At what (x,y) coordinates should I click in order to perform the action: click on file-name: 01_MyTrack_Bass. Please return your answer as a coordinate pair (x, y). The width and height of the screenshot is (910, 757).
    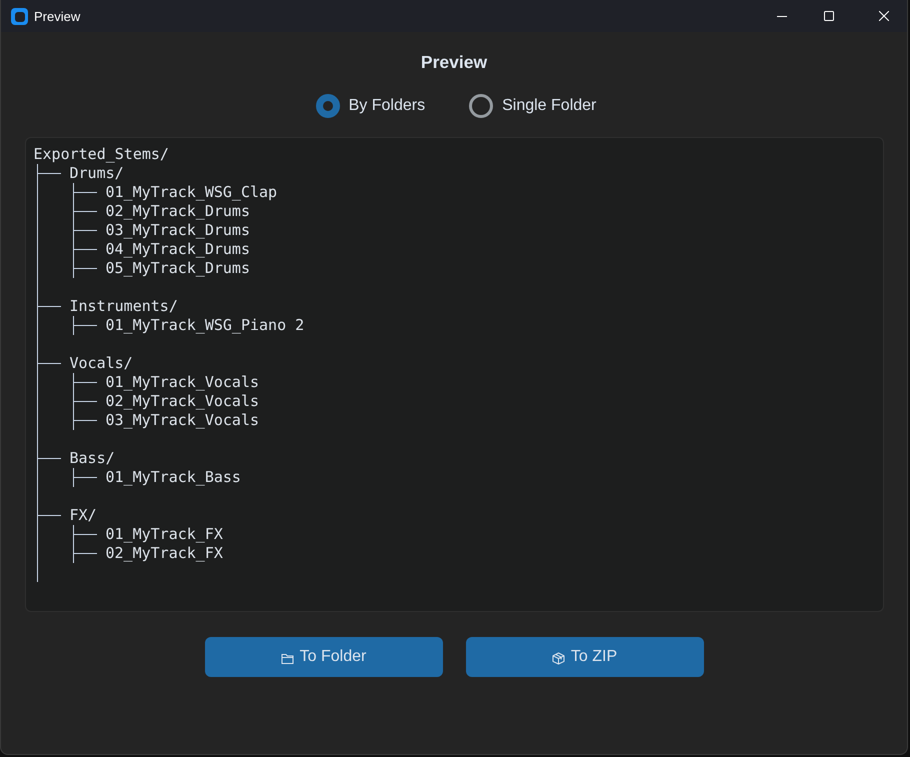
    Looking at the image, I should click on (173, 477).